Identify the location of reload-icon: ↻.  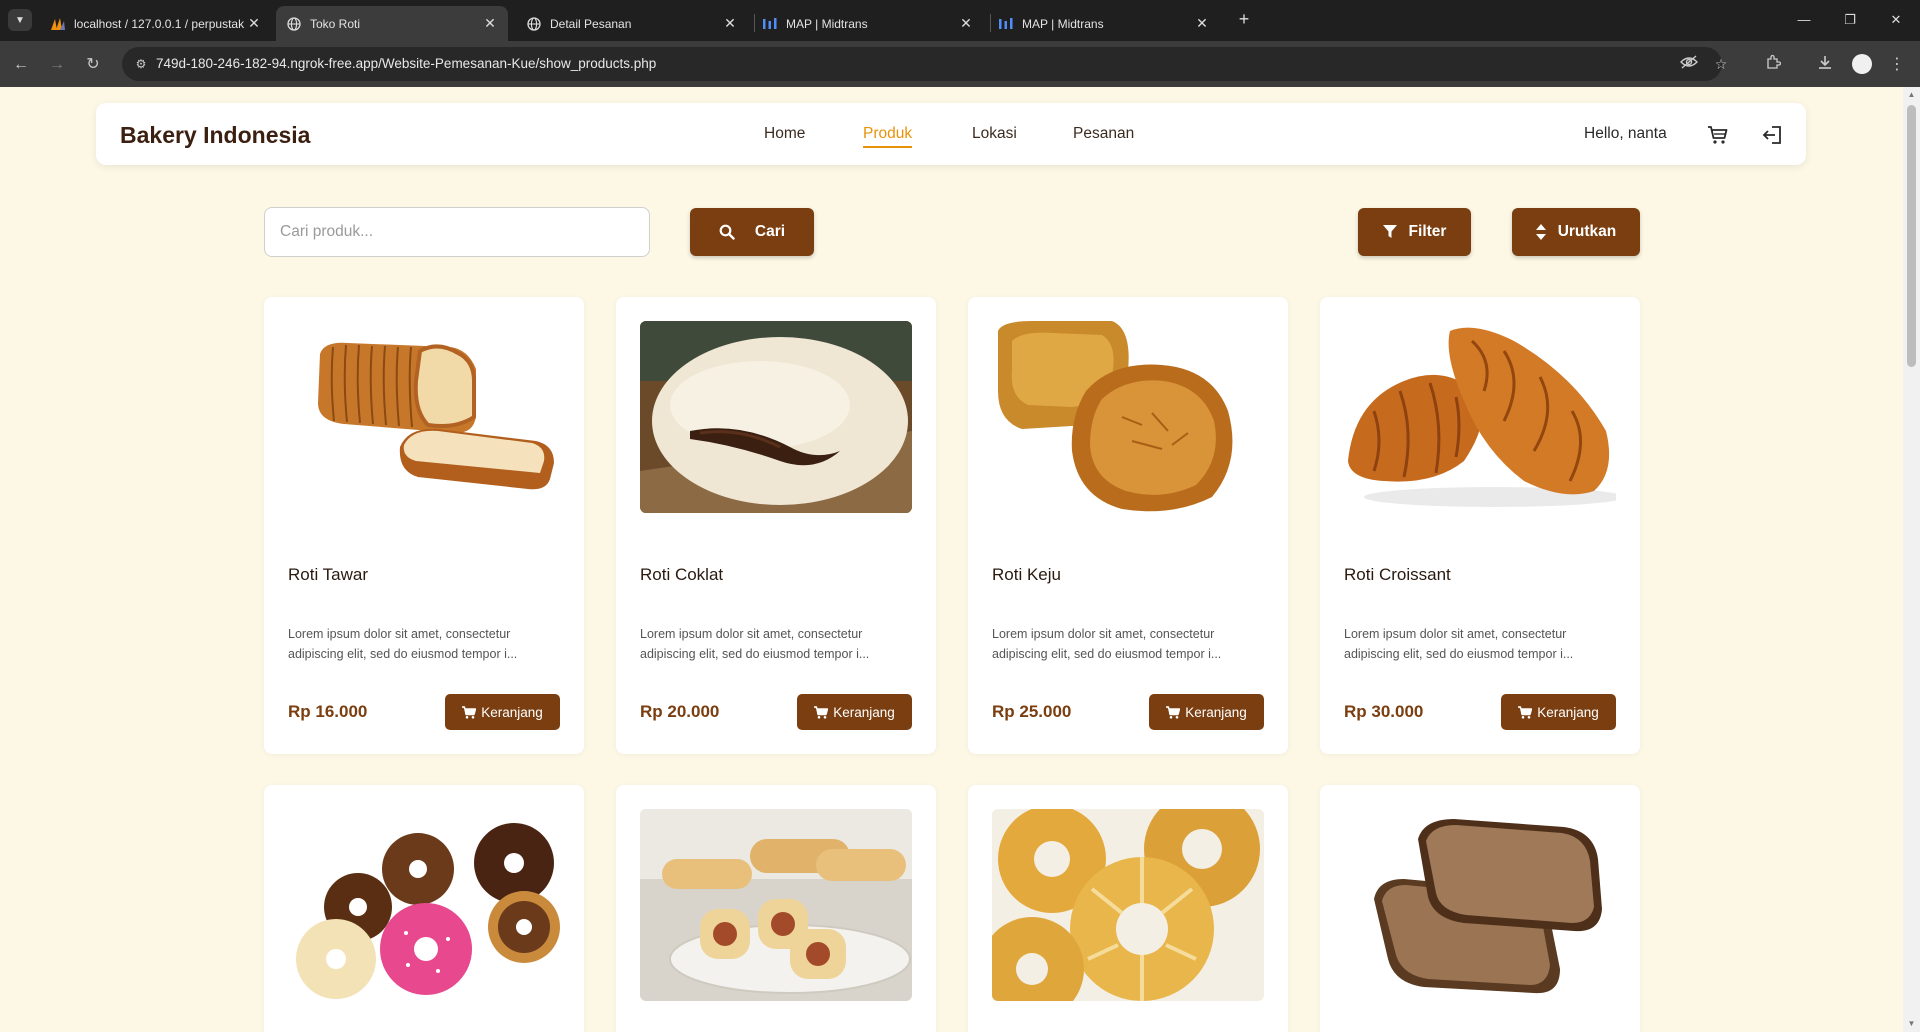
(93, 65).